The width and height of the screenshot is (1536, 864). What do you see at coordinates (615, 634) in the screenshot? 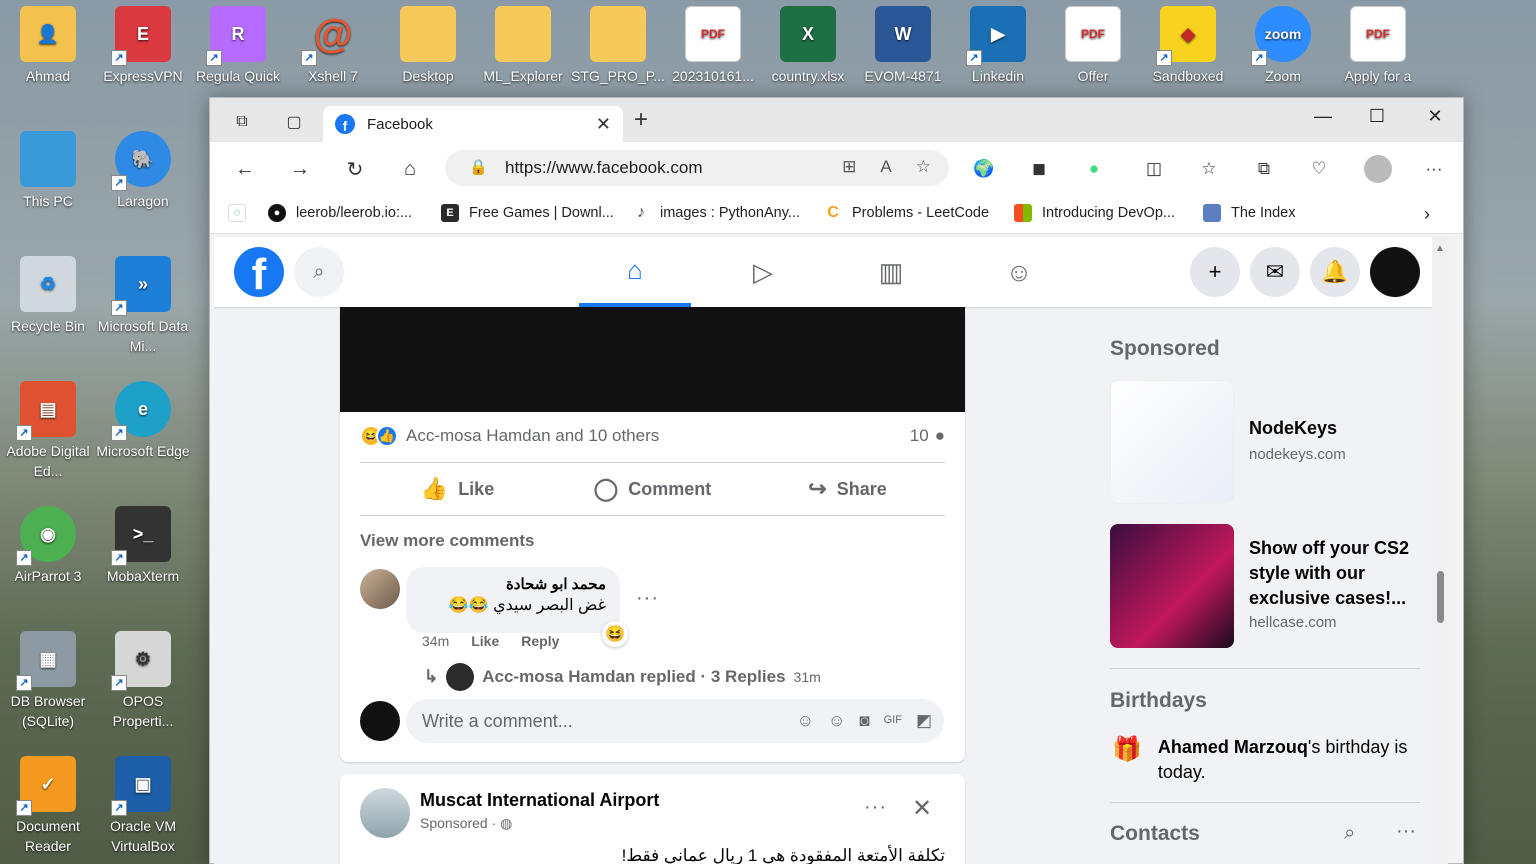
I see `haha-reaction-icon: 😆` at bounding box center [615, 634].